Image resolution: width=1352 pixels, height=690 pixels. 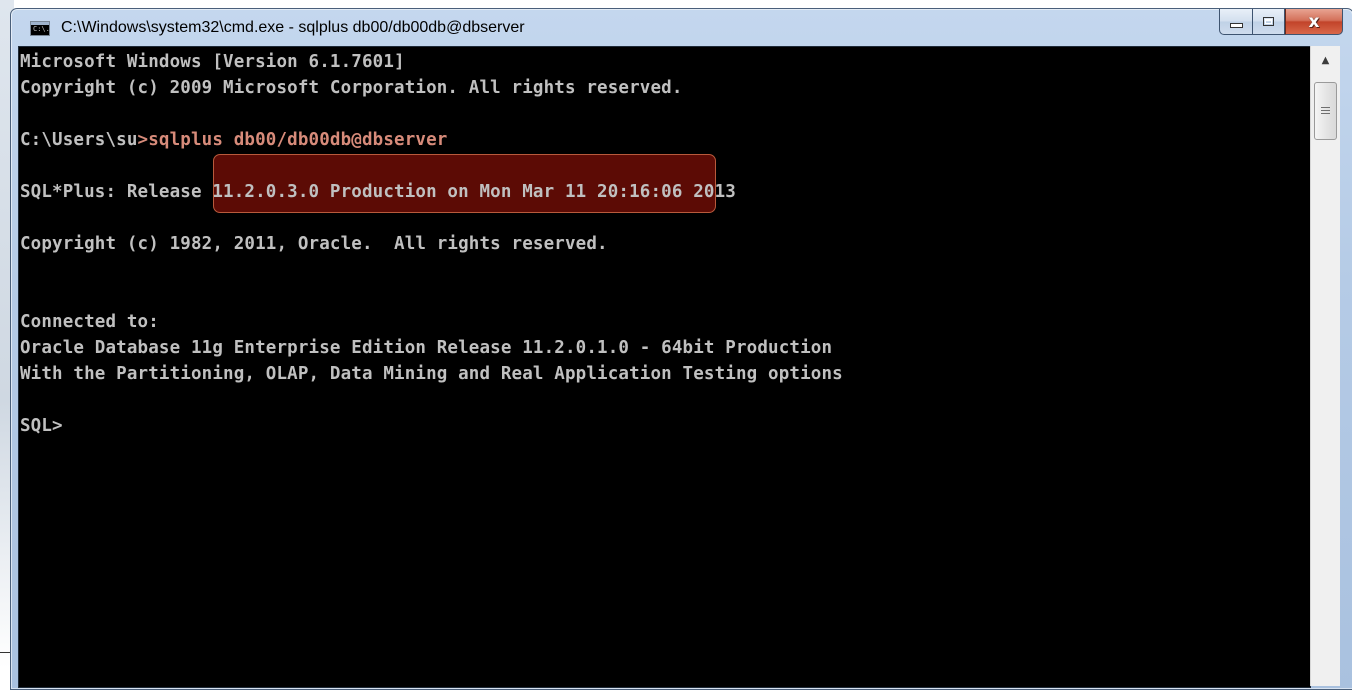 I want to click on scroll-grip-icon, so click(x=1325, y=111).